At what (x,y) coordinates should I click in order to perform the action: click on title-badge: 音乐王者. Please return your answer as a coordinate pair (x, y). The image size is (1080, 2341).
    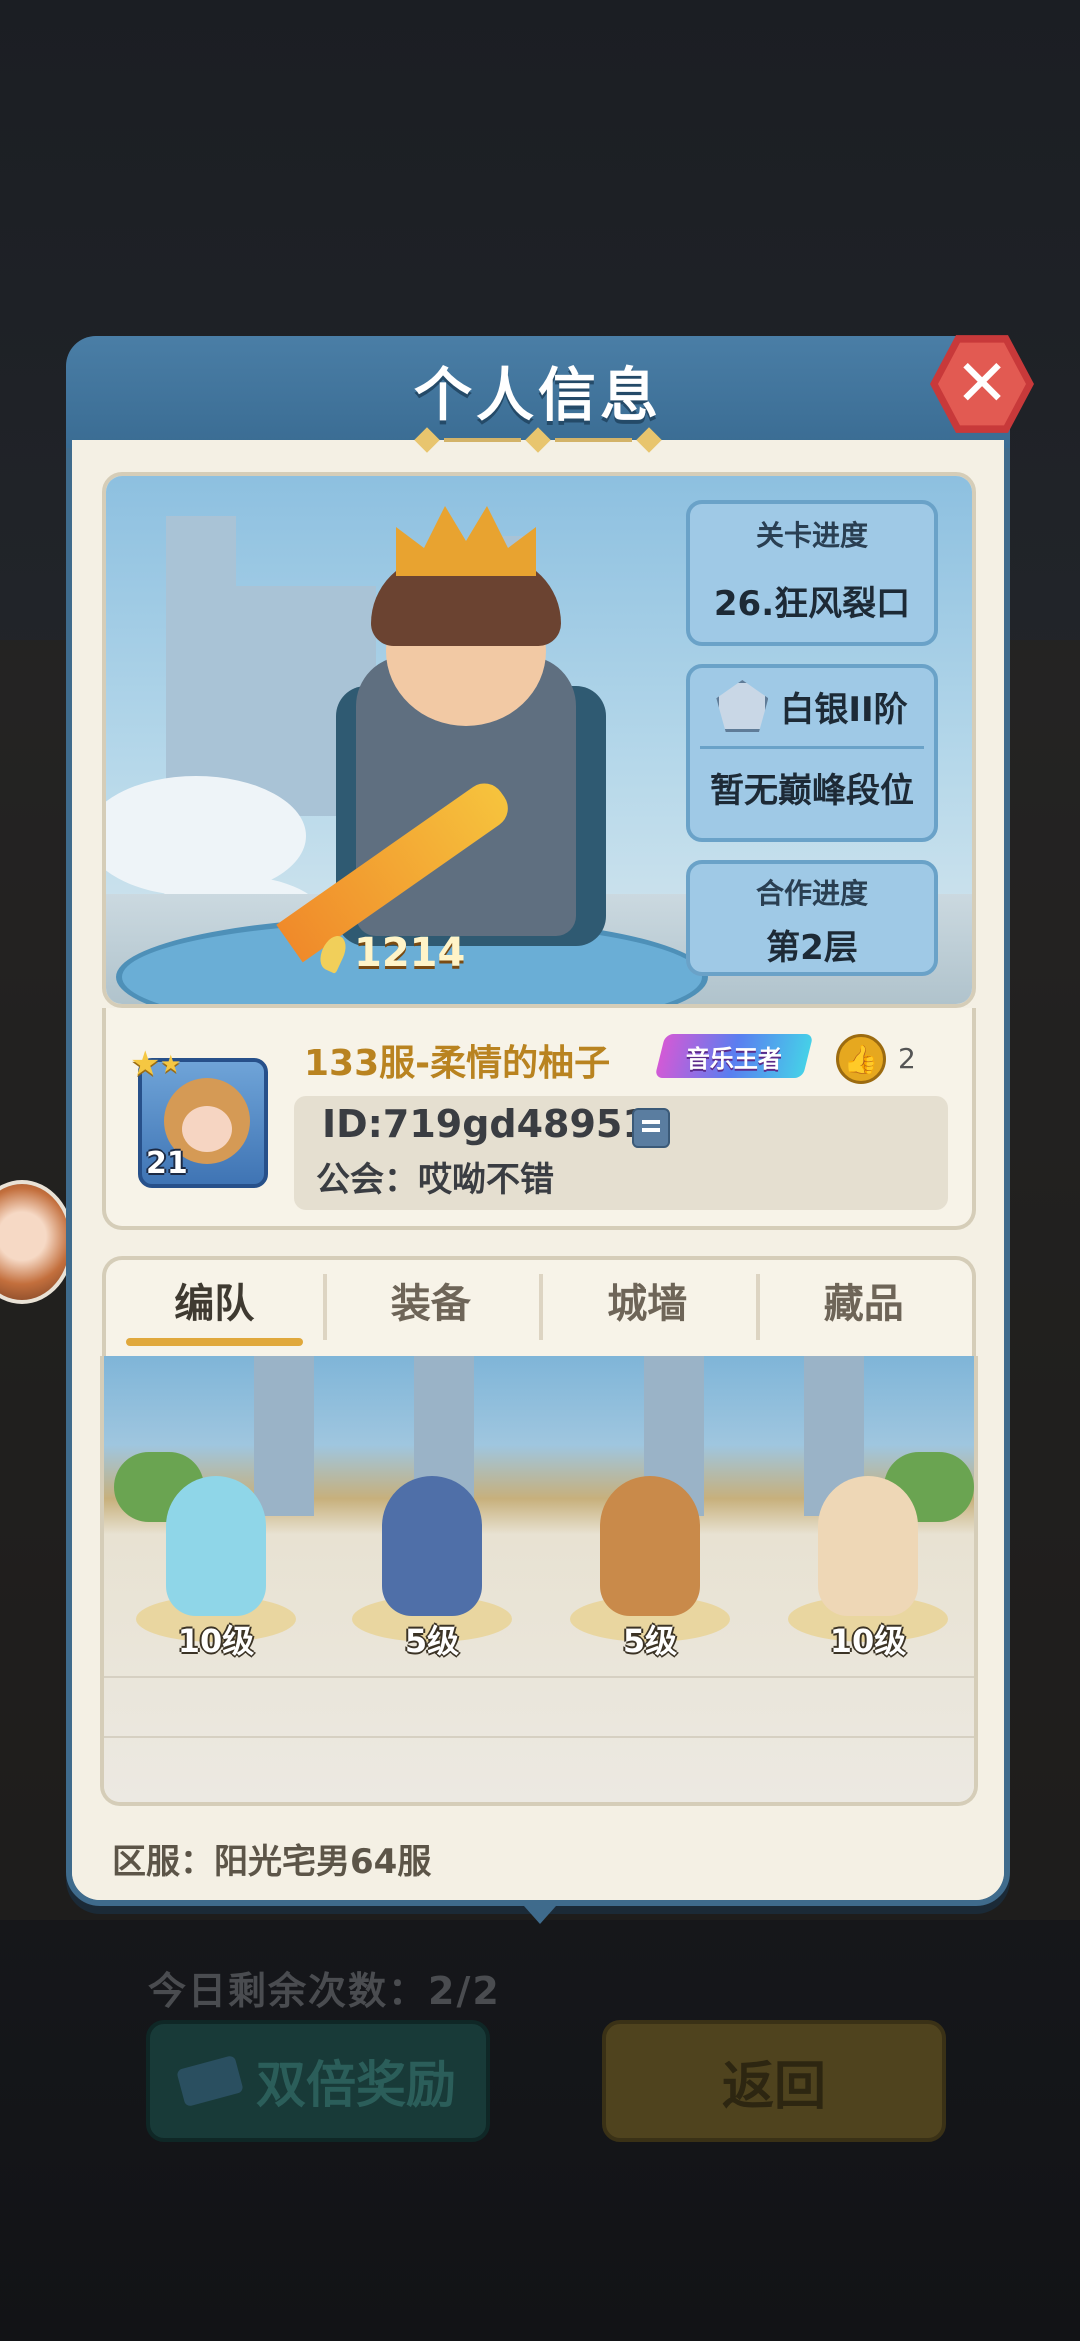
    Looking at the image, I should click on (734, 1056).